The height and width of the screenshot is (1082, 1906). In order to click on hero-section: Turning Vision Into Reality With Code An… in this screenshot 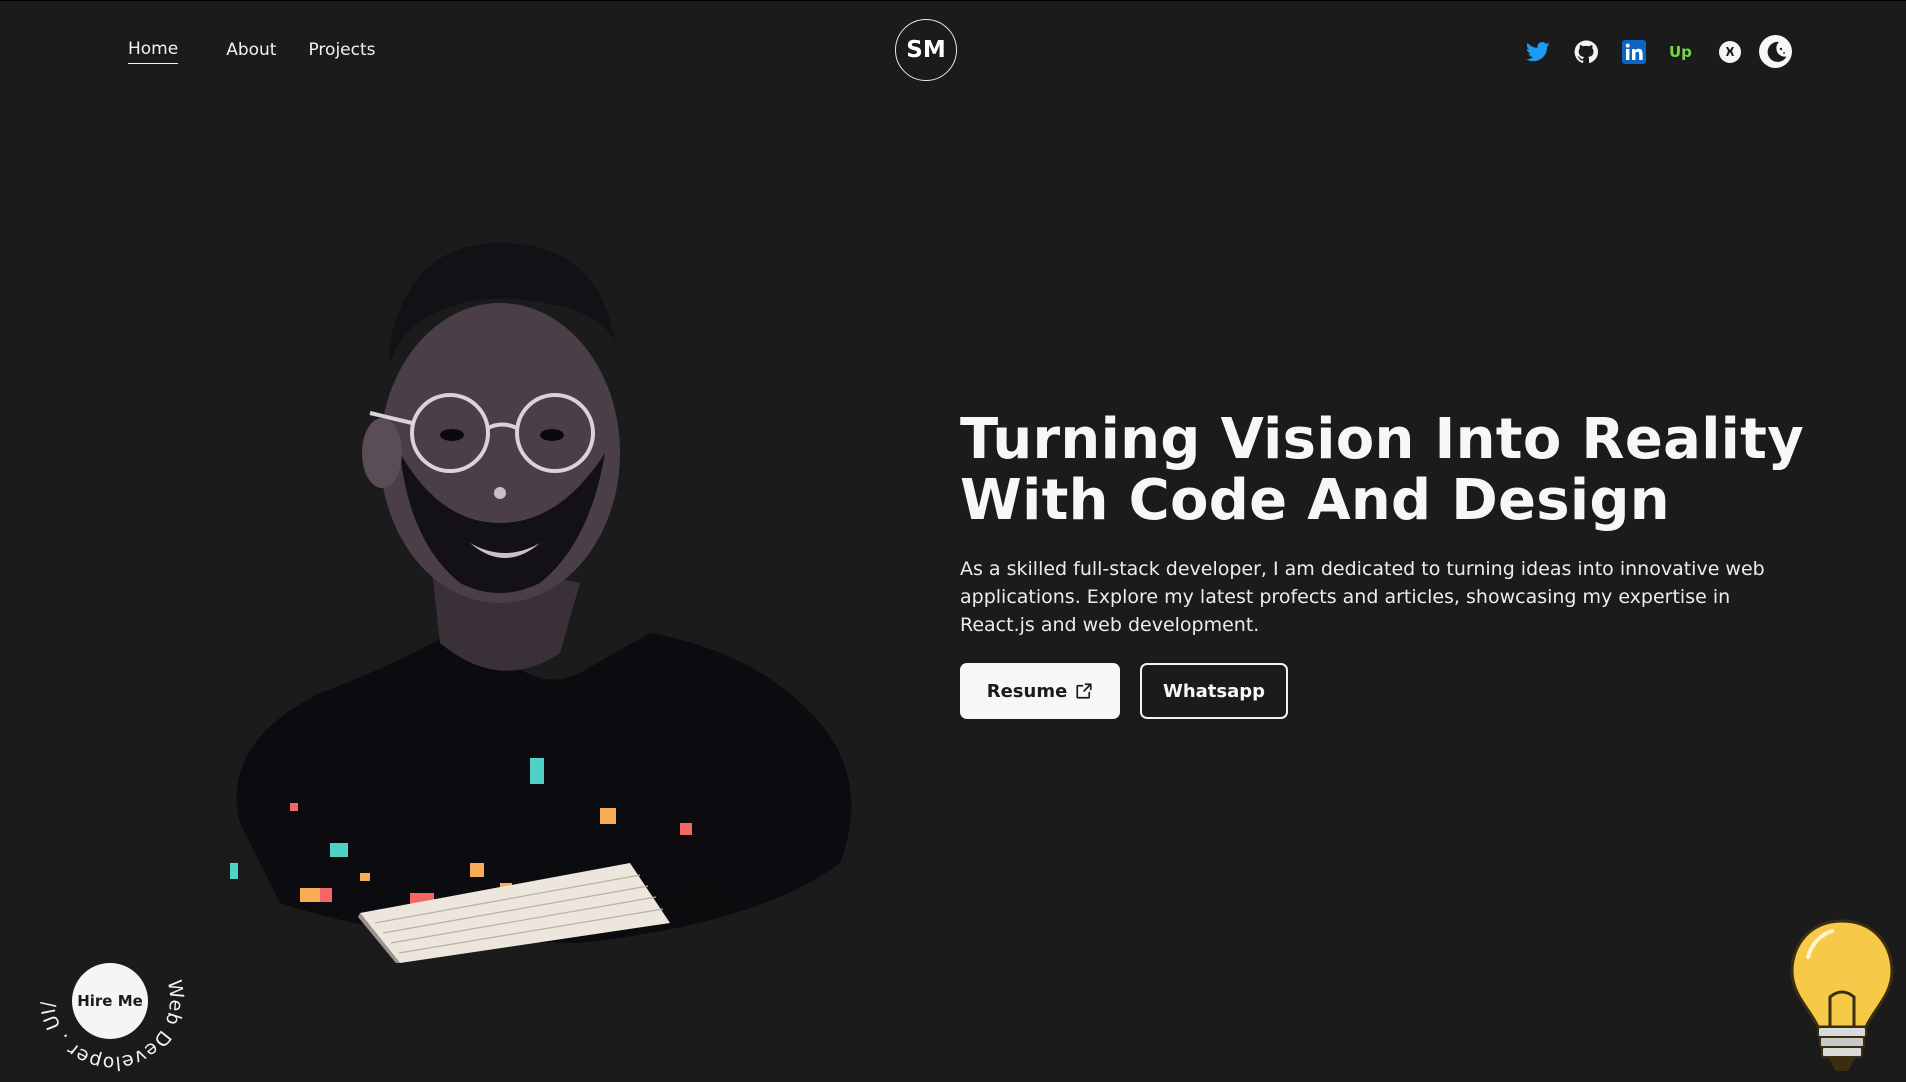, I will do `click(1390, 564)`.